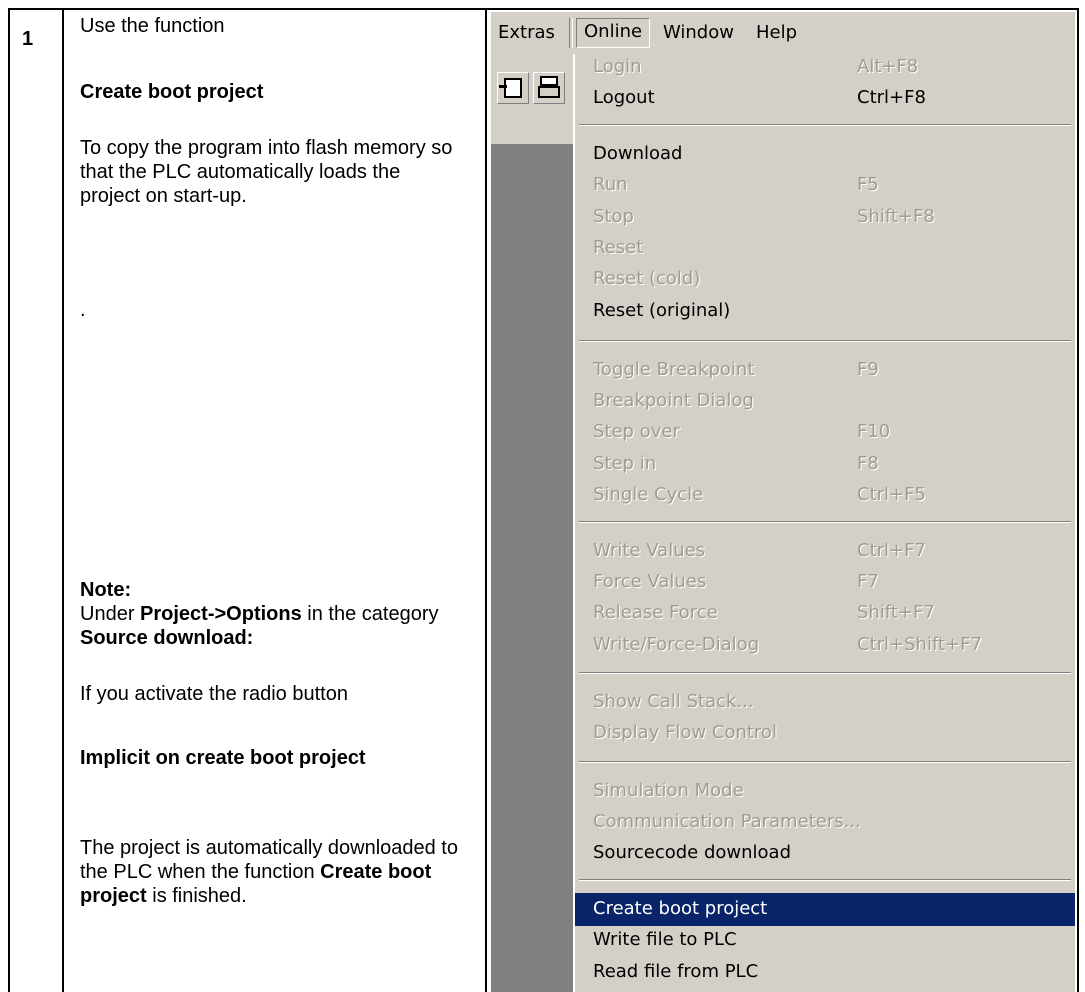  What do you see at coordinates (618, 247) in the screenshot?
I see `menu-item-label: Reset` at bounding box center [618, 247].